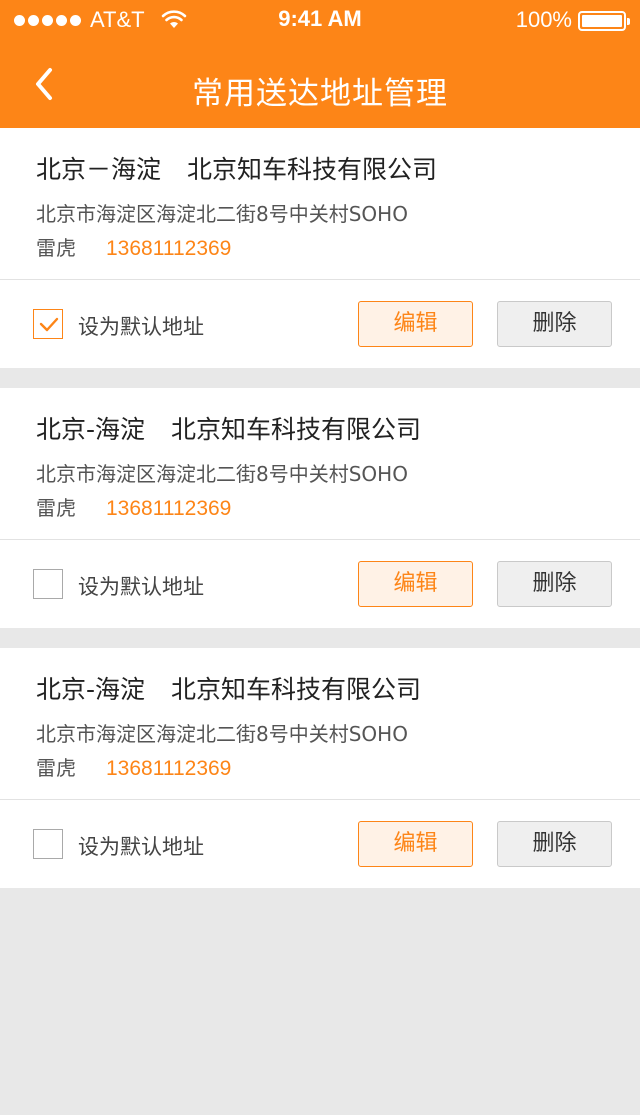 This screenshot has height=1115, width=640. I want to click on battery-percent: 100%, so click(543, 19).